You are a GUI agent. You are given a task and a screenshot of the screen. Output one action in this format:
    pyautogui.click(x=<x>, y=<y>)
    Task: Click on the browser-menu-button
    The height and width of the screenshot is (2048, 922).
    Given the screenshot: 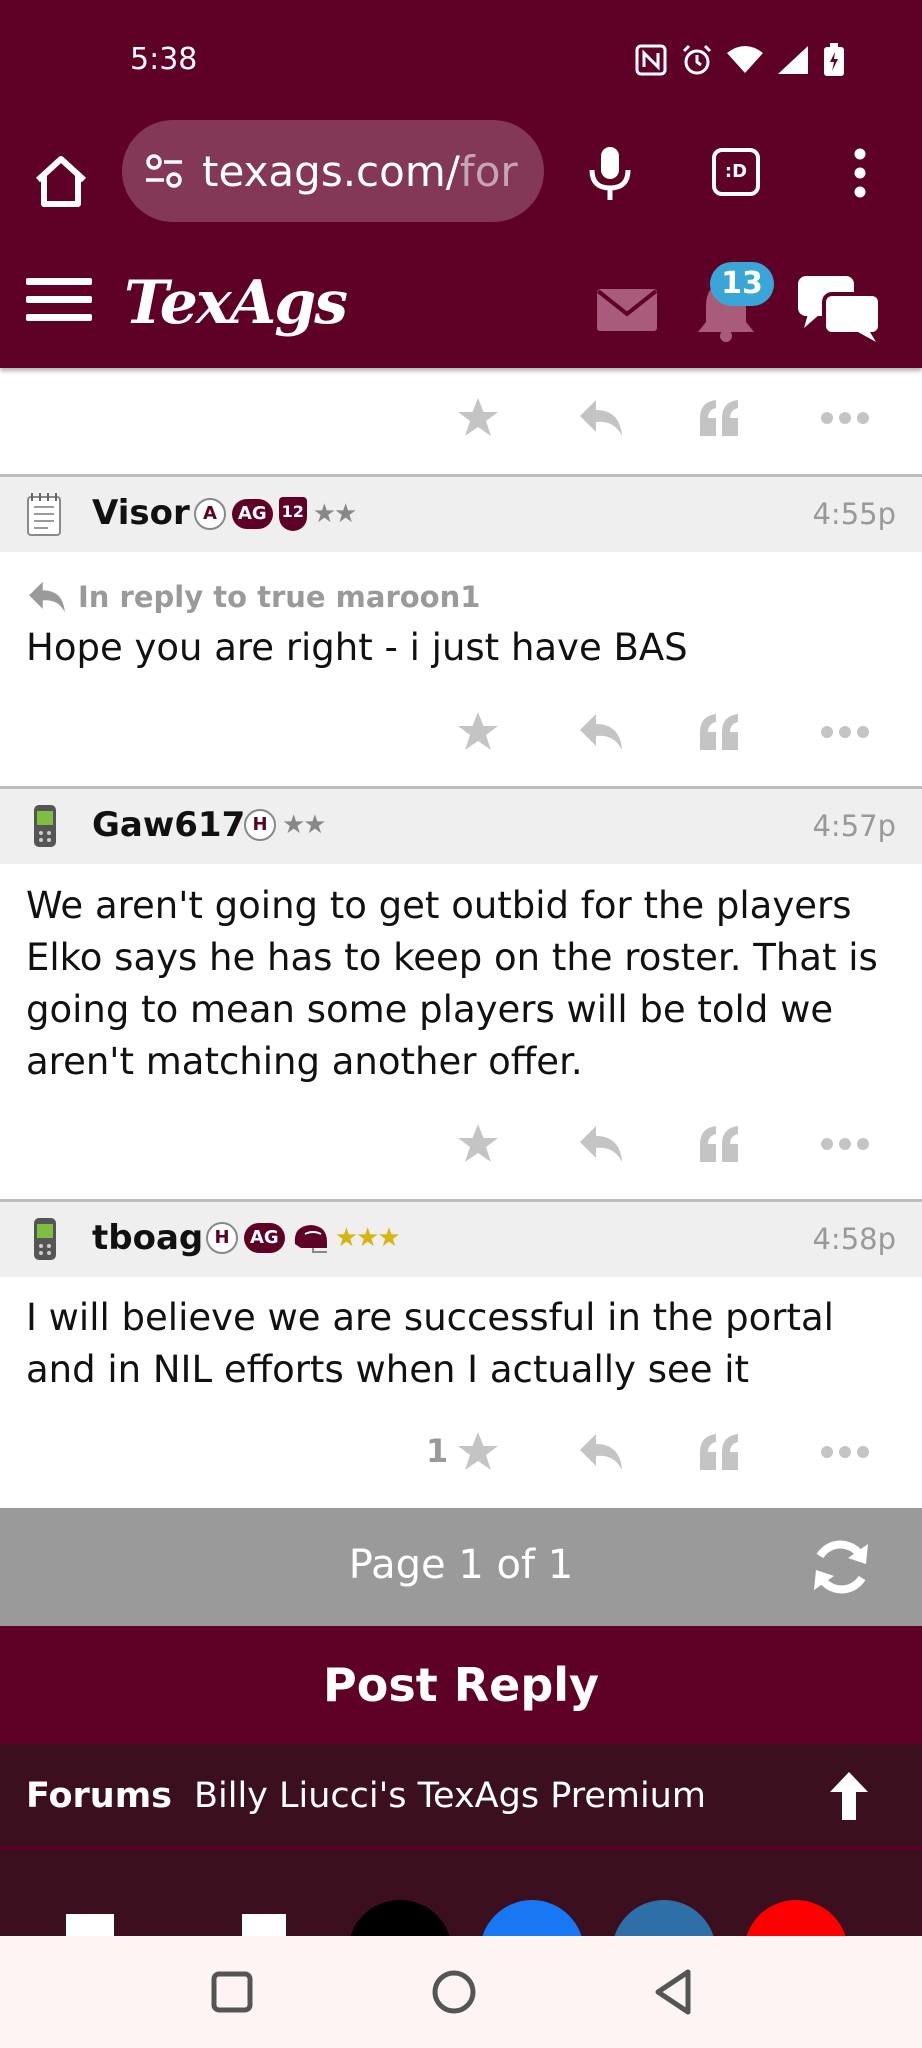 What is the action you would take?
    pyautogui.click(x=860, y=173)
    